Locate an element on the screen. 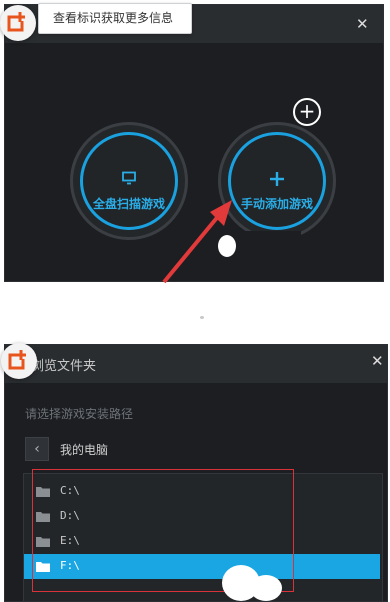  dialog-title: 浏览文件夹 is located at coordinates (64, 366).